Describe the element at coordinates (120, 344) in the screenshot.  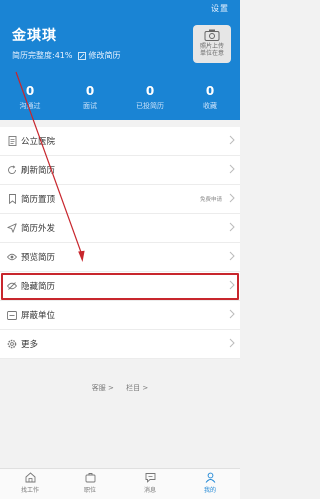
I see `menu-item-more: 更多` at that location.